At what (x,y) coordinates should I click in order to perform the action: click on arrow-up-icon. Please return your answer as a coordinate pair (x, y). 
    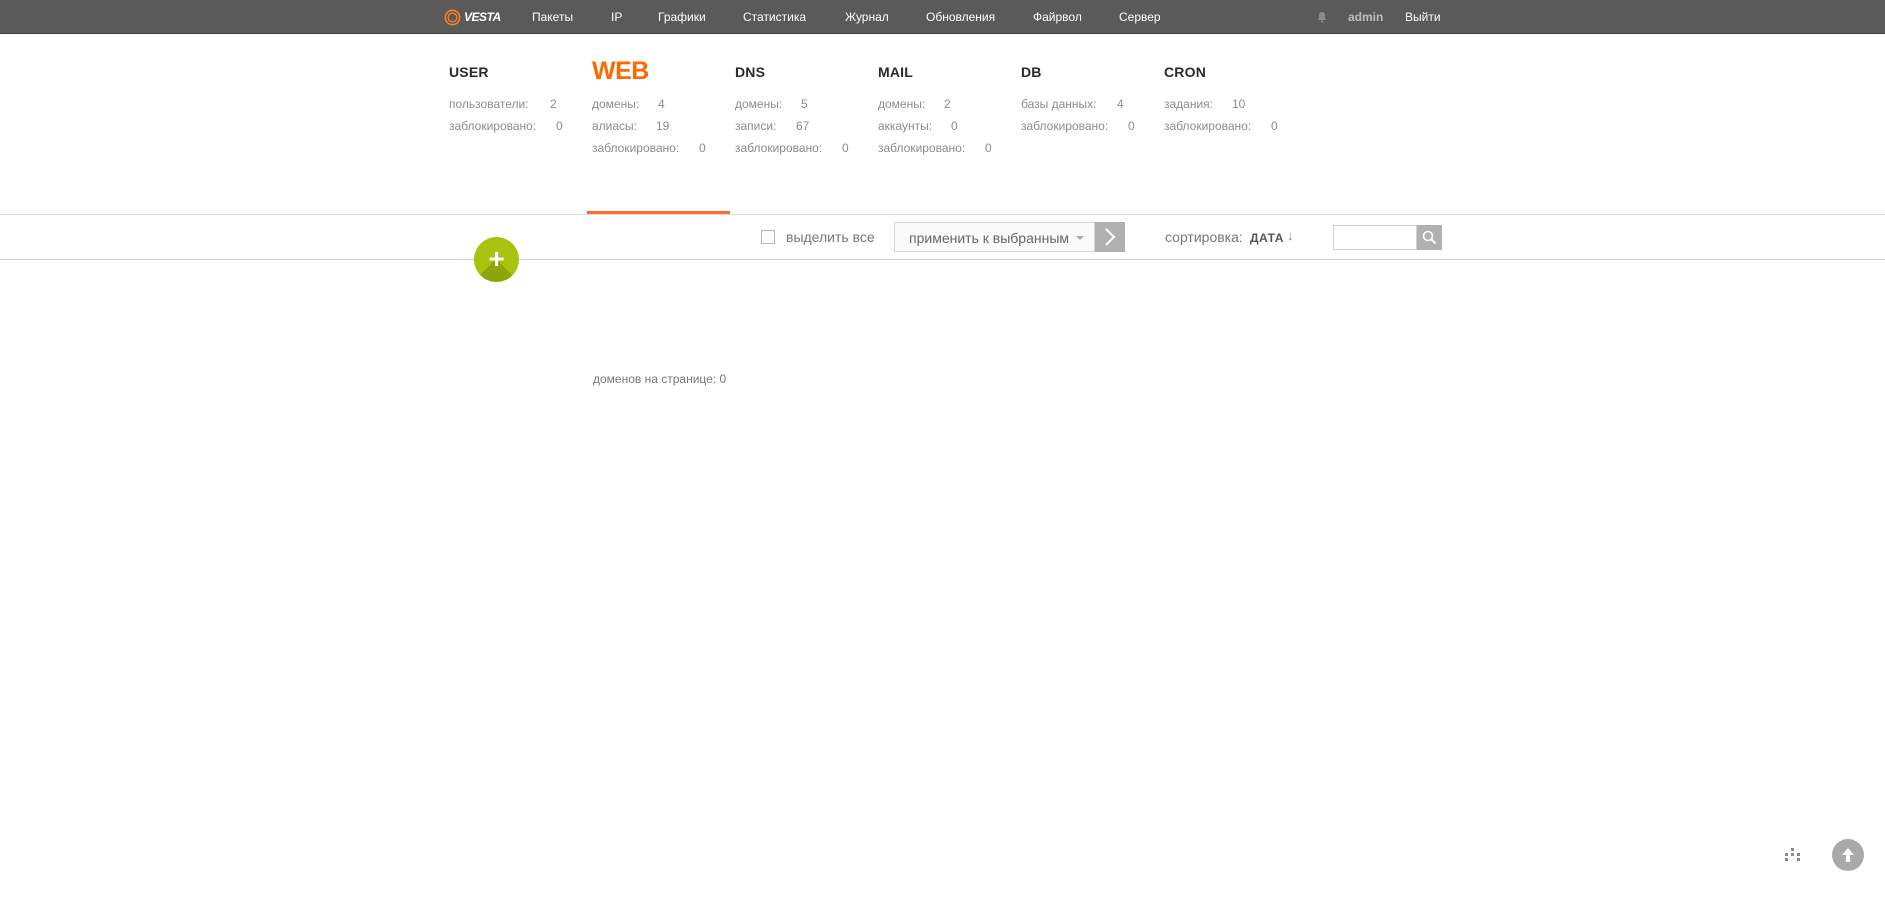
    Looking at the image, I should click on (1848, 855).